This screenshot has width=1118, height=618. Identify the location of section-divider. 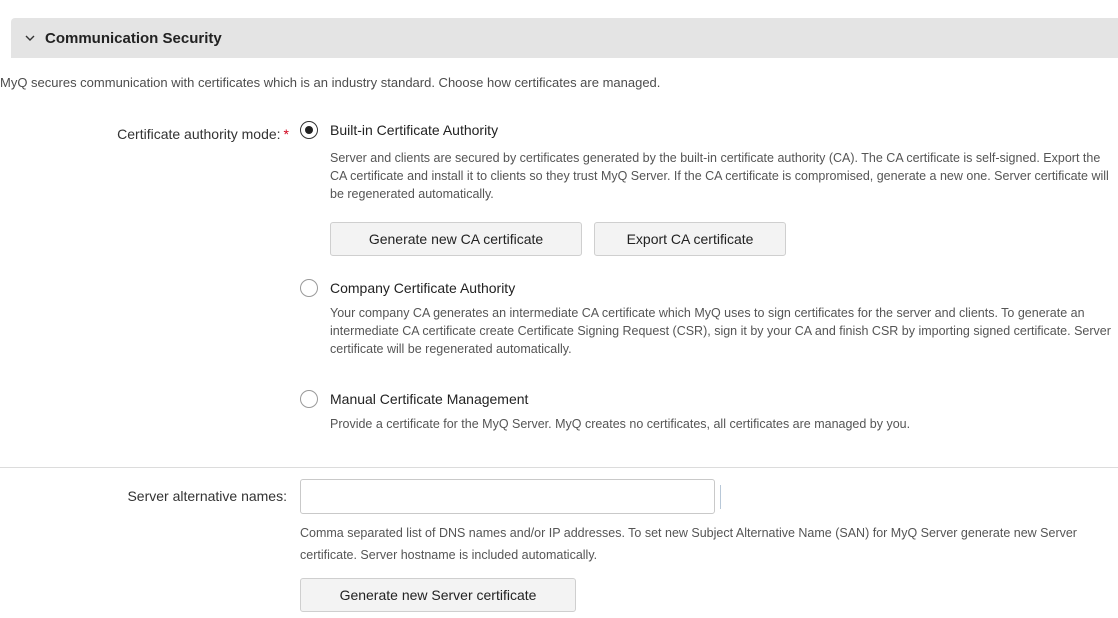
(559, 467).